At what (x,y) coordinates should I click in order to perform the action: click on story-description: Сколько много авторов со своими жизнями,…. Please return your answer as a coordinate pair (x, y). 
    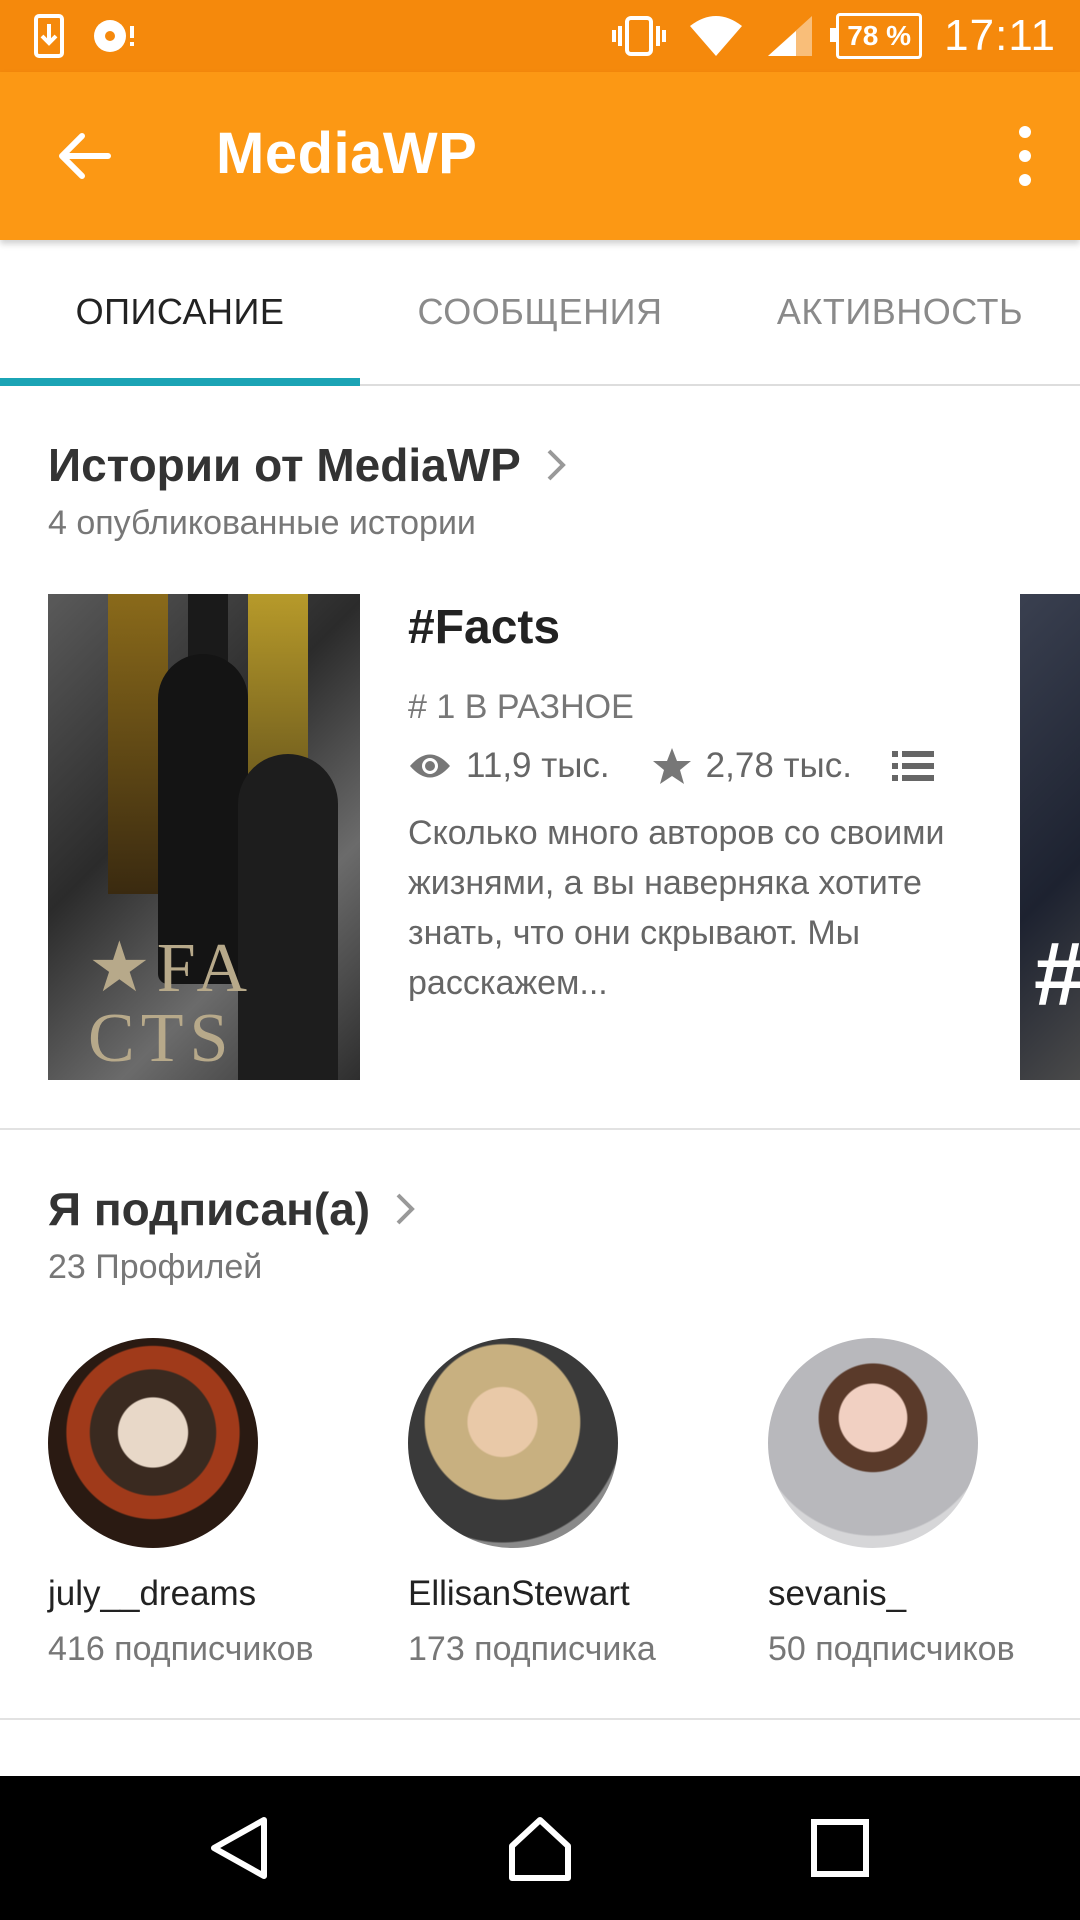
    Looking at the image, I should click on (676, 908).